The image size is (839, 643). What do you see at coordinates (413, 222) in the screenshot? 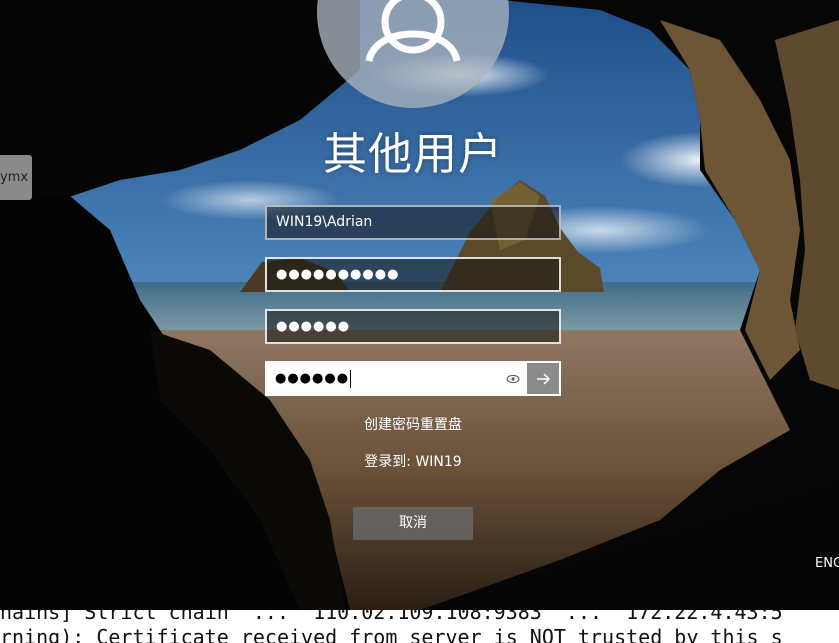
I see `username-field: WIN19\Adrian` at bounding box center [413, 222].